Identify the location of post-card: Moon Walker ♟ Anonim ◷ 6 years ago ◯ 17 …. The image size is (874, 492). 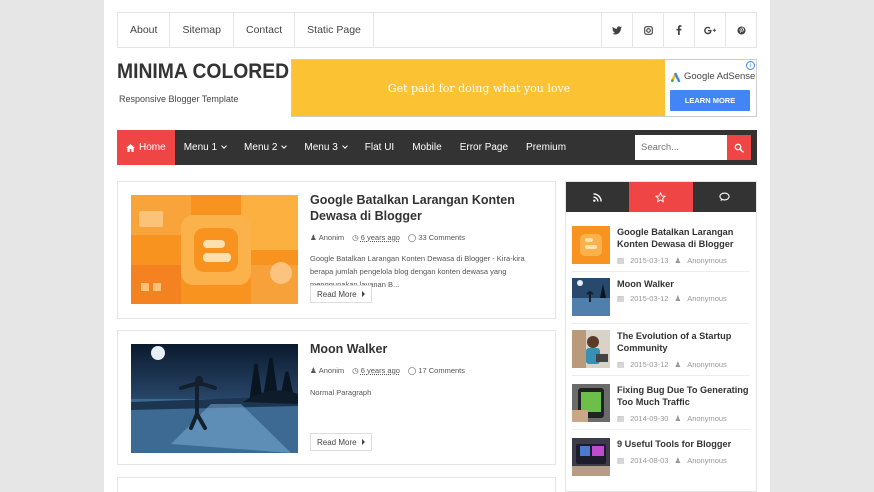
(336, 397).